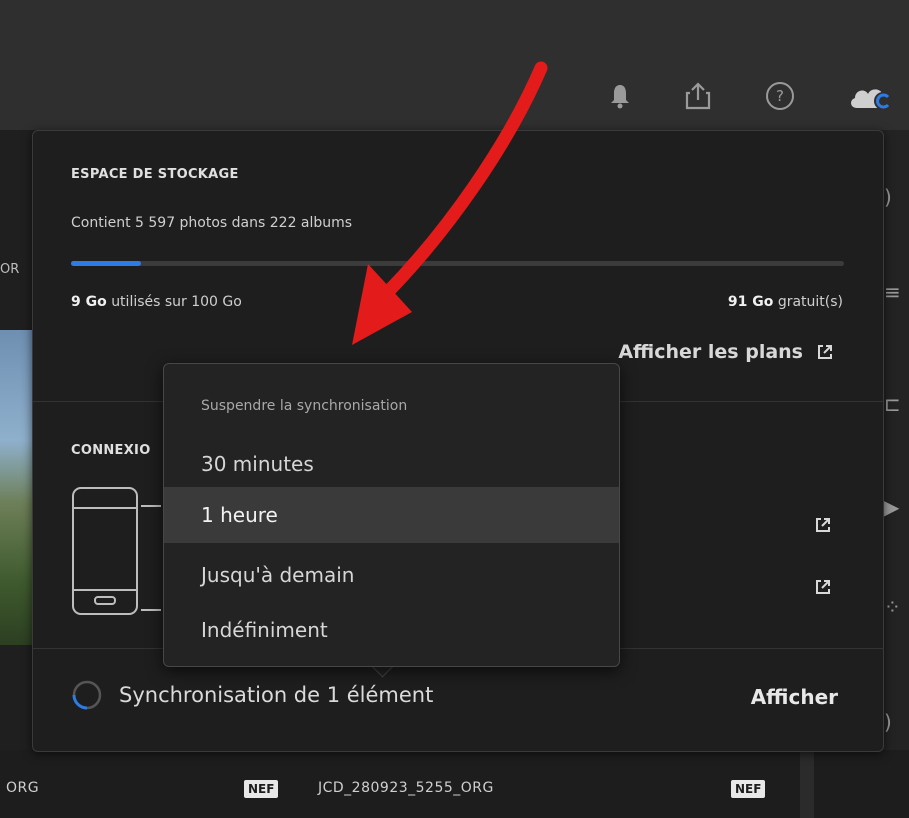 This screenshot has width=909, height=818. What do you see at coordinates (391, 575) in the screenshot?
I see `menu-item-until-tomorrow: Jusqu'à demain` at bounding box center [391, 575].